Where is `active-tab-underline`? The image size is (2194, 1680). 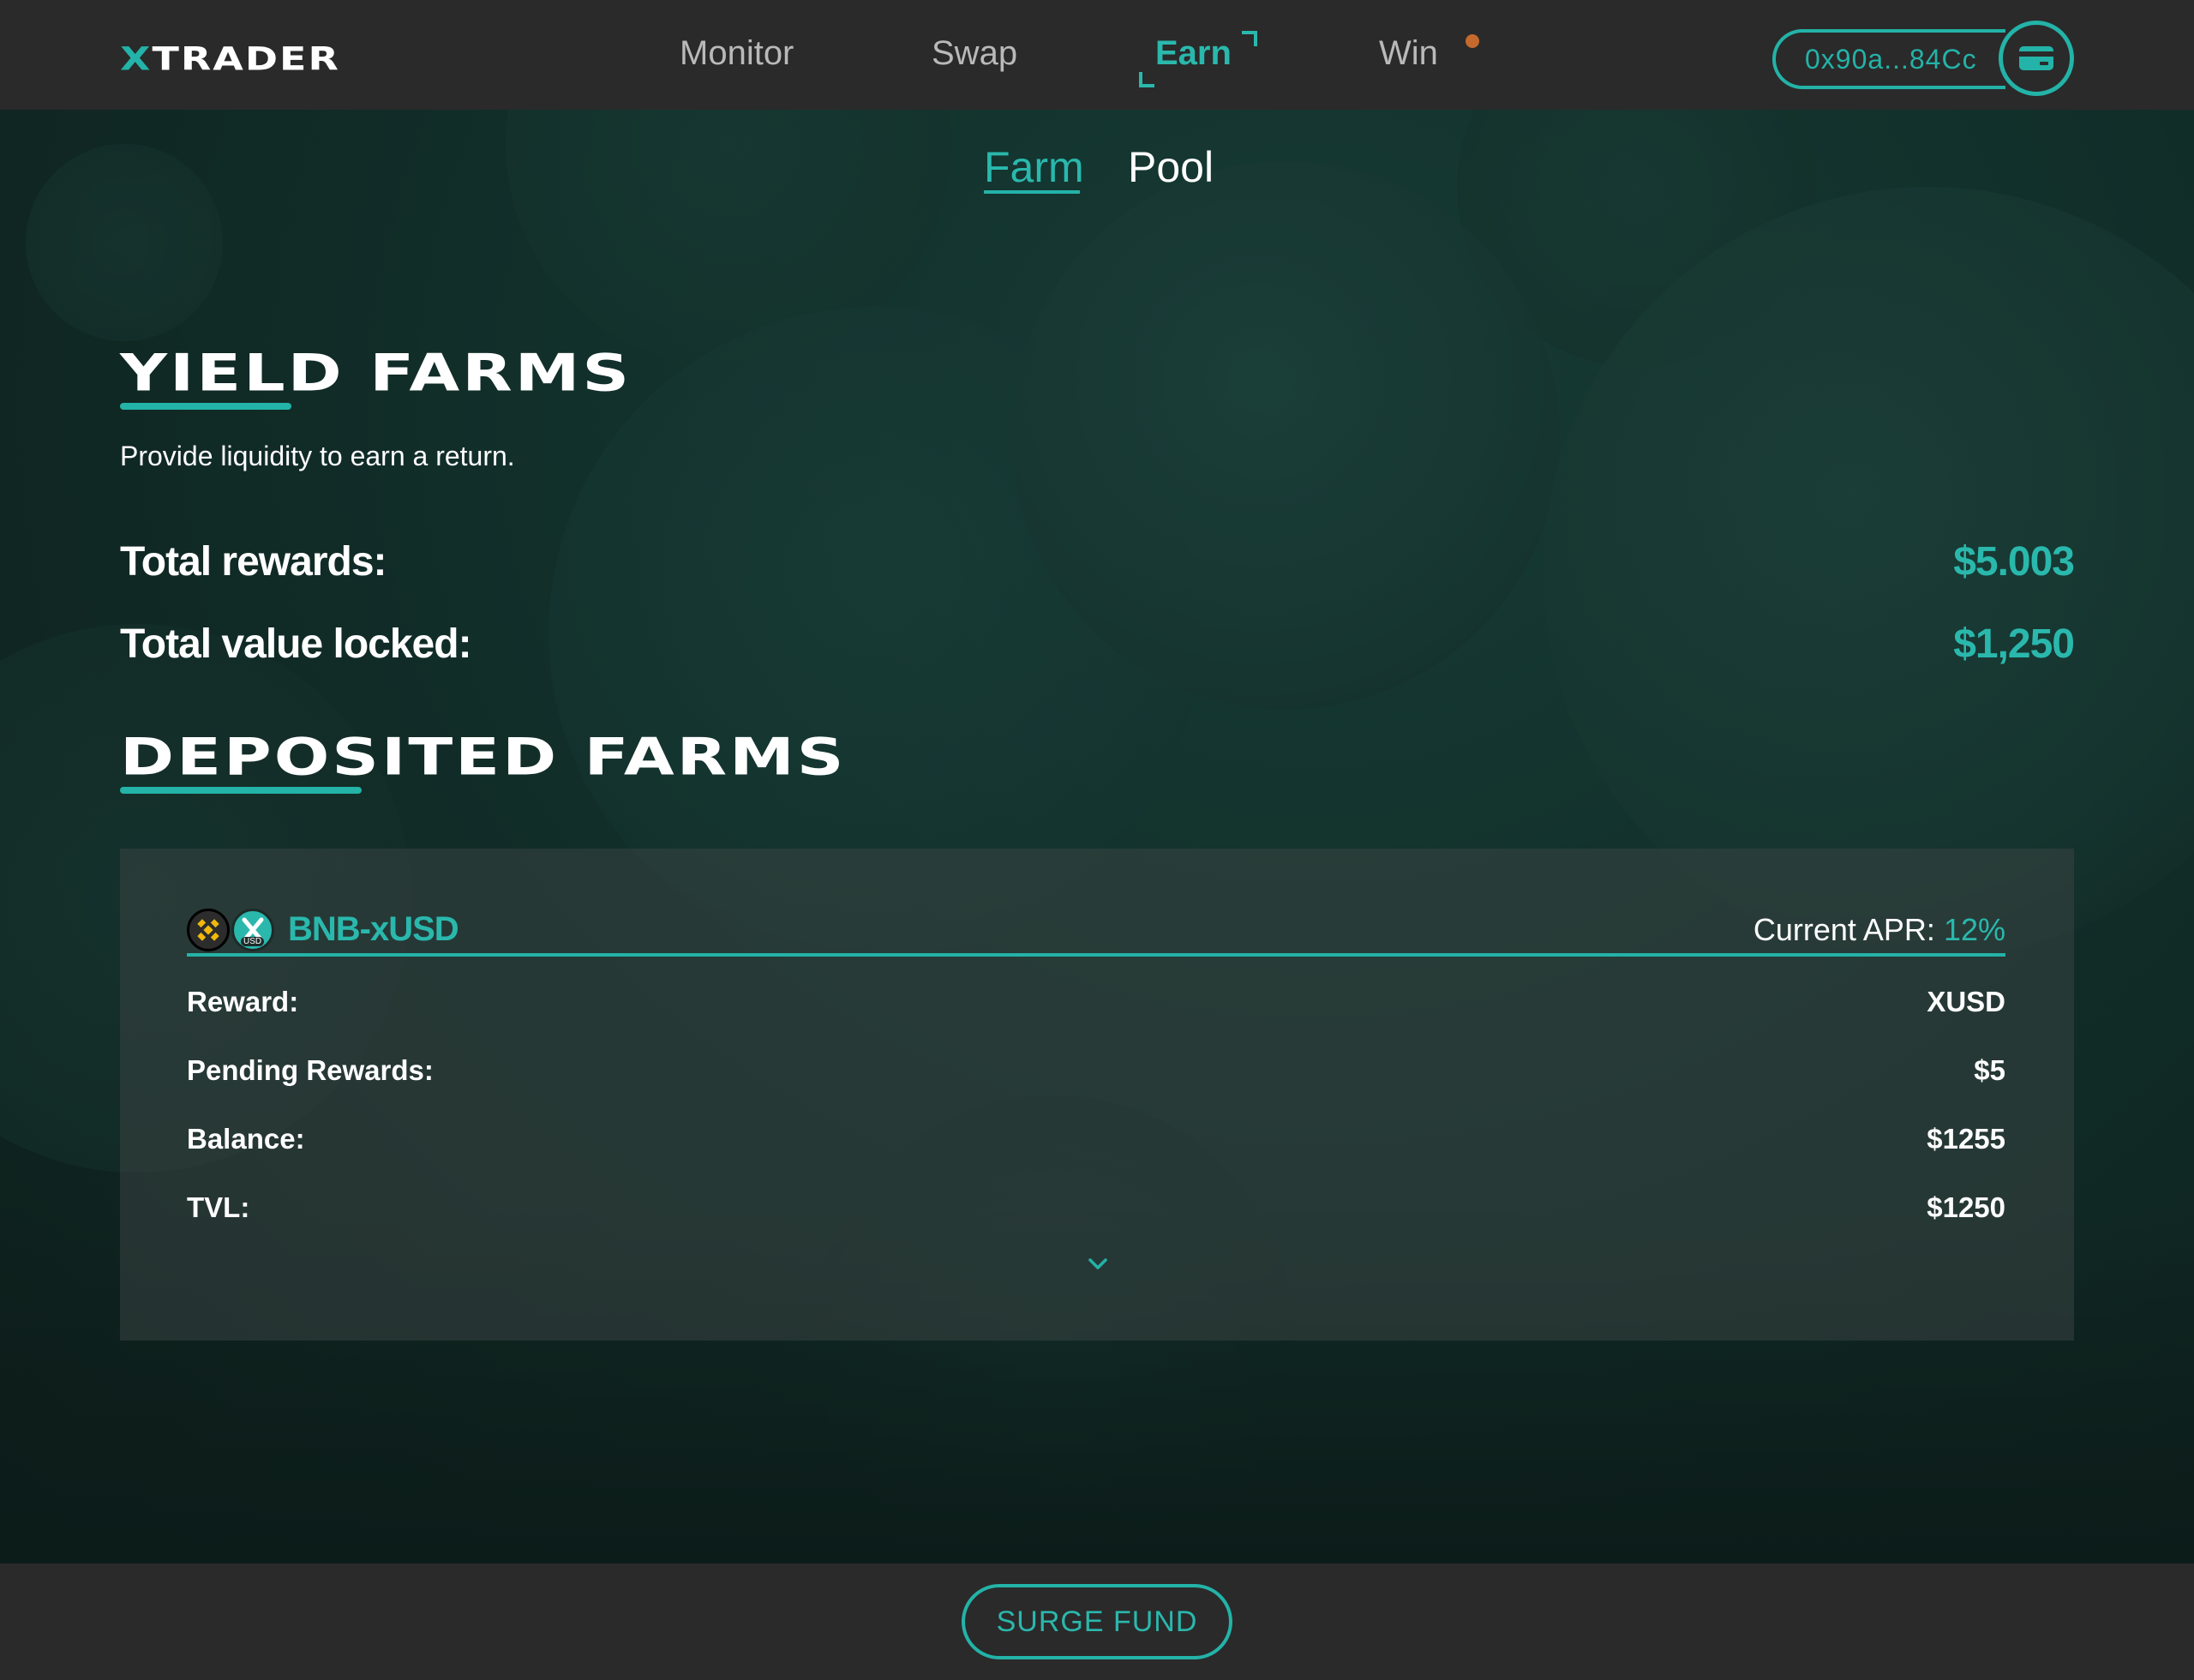
active-tab-underline is located at coordinates (1032, 192).